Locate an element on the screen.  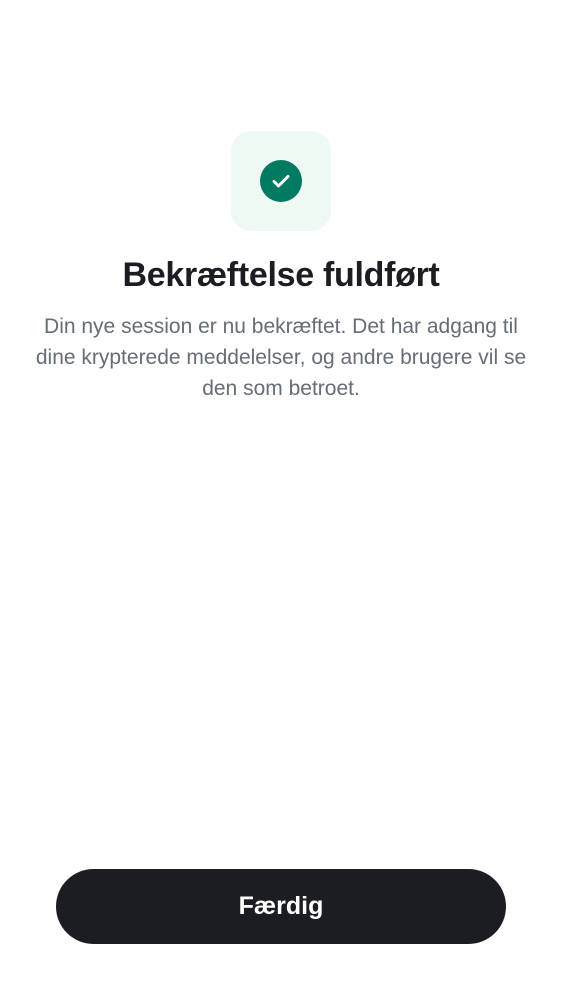
check-circle-icon is located at coordinates (281, 181).